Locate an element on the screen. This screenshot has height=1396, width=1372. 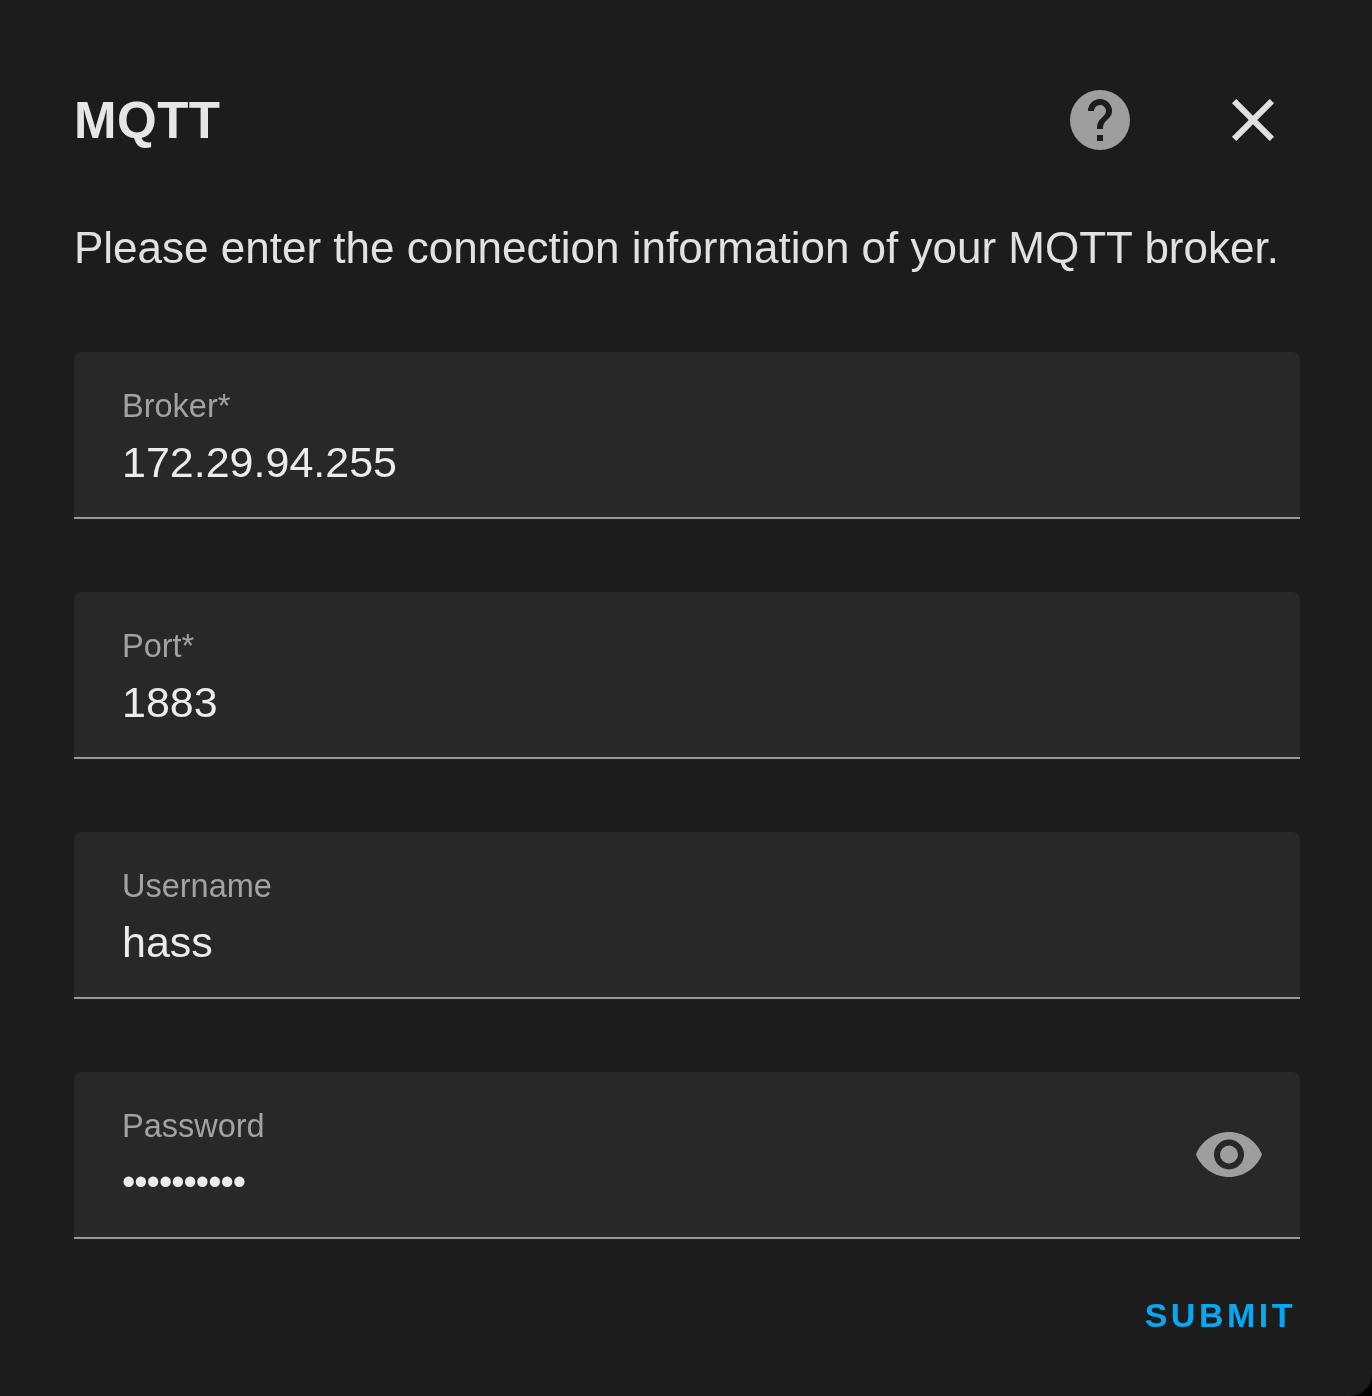
dialog-title: MQTT is located at coordinates (148, 120).